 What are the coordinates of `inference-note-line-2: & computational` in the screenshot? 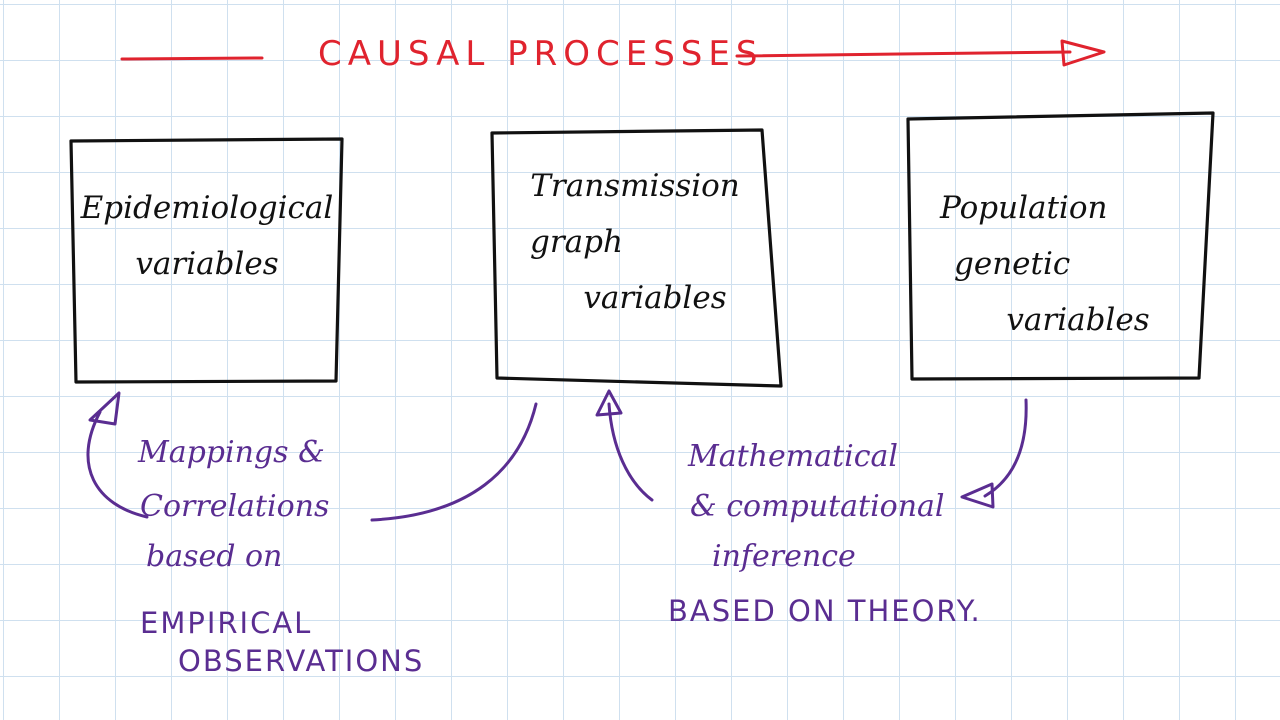 It's located at (817, 506).